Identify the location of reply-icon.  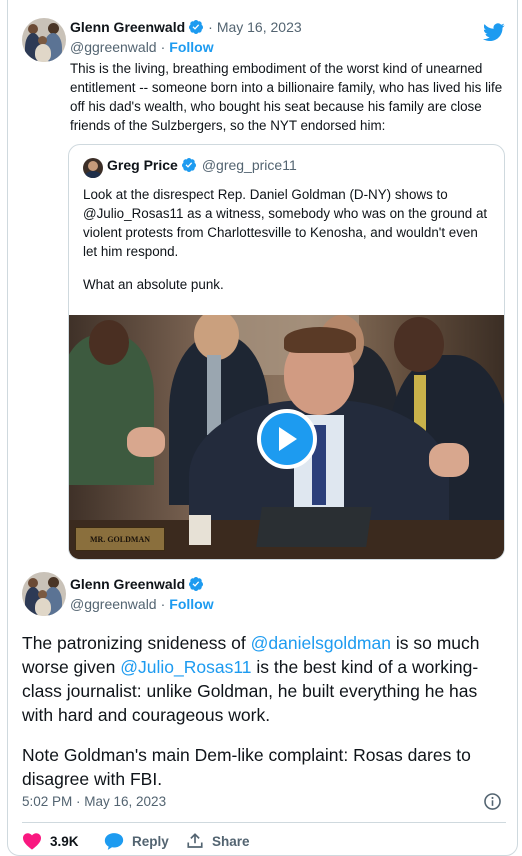
(114, 841).